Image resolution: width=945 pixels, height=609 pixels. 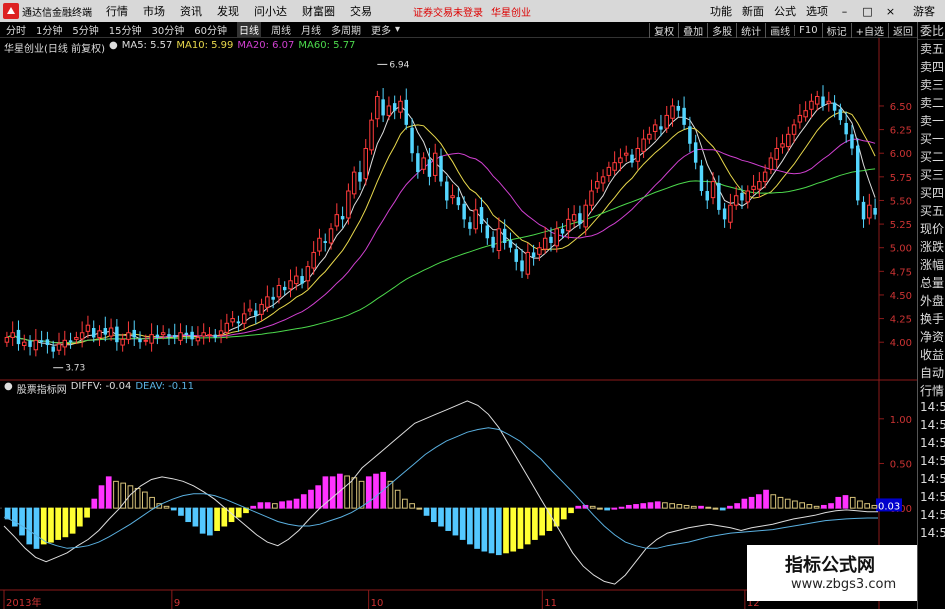 I want to click on menu-shichang: 市场, so click(x=154, y=11).